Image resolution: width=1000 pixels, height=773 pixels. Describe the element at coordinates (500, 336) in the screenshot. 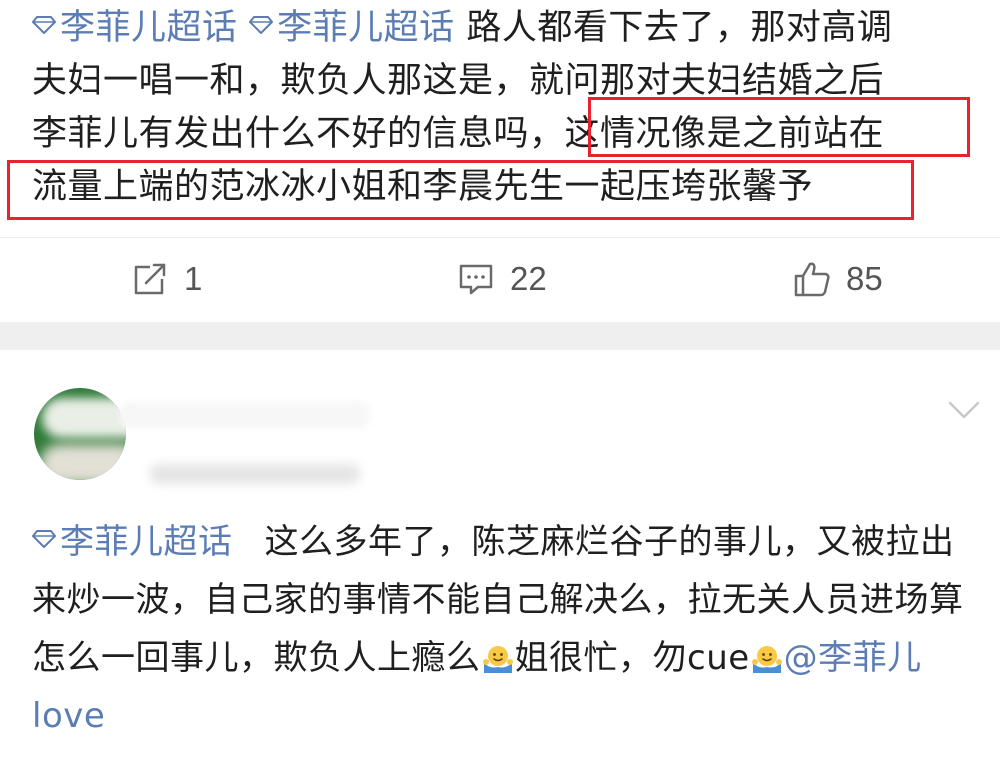

I see `section-separator` at that location.